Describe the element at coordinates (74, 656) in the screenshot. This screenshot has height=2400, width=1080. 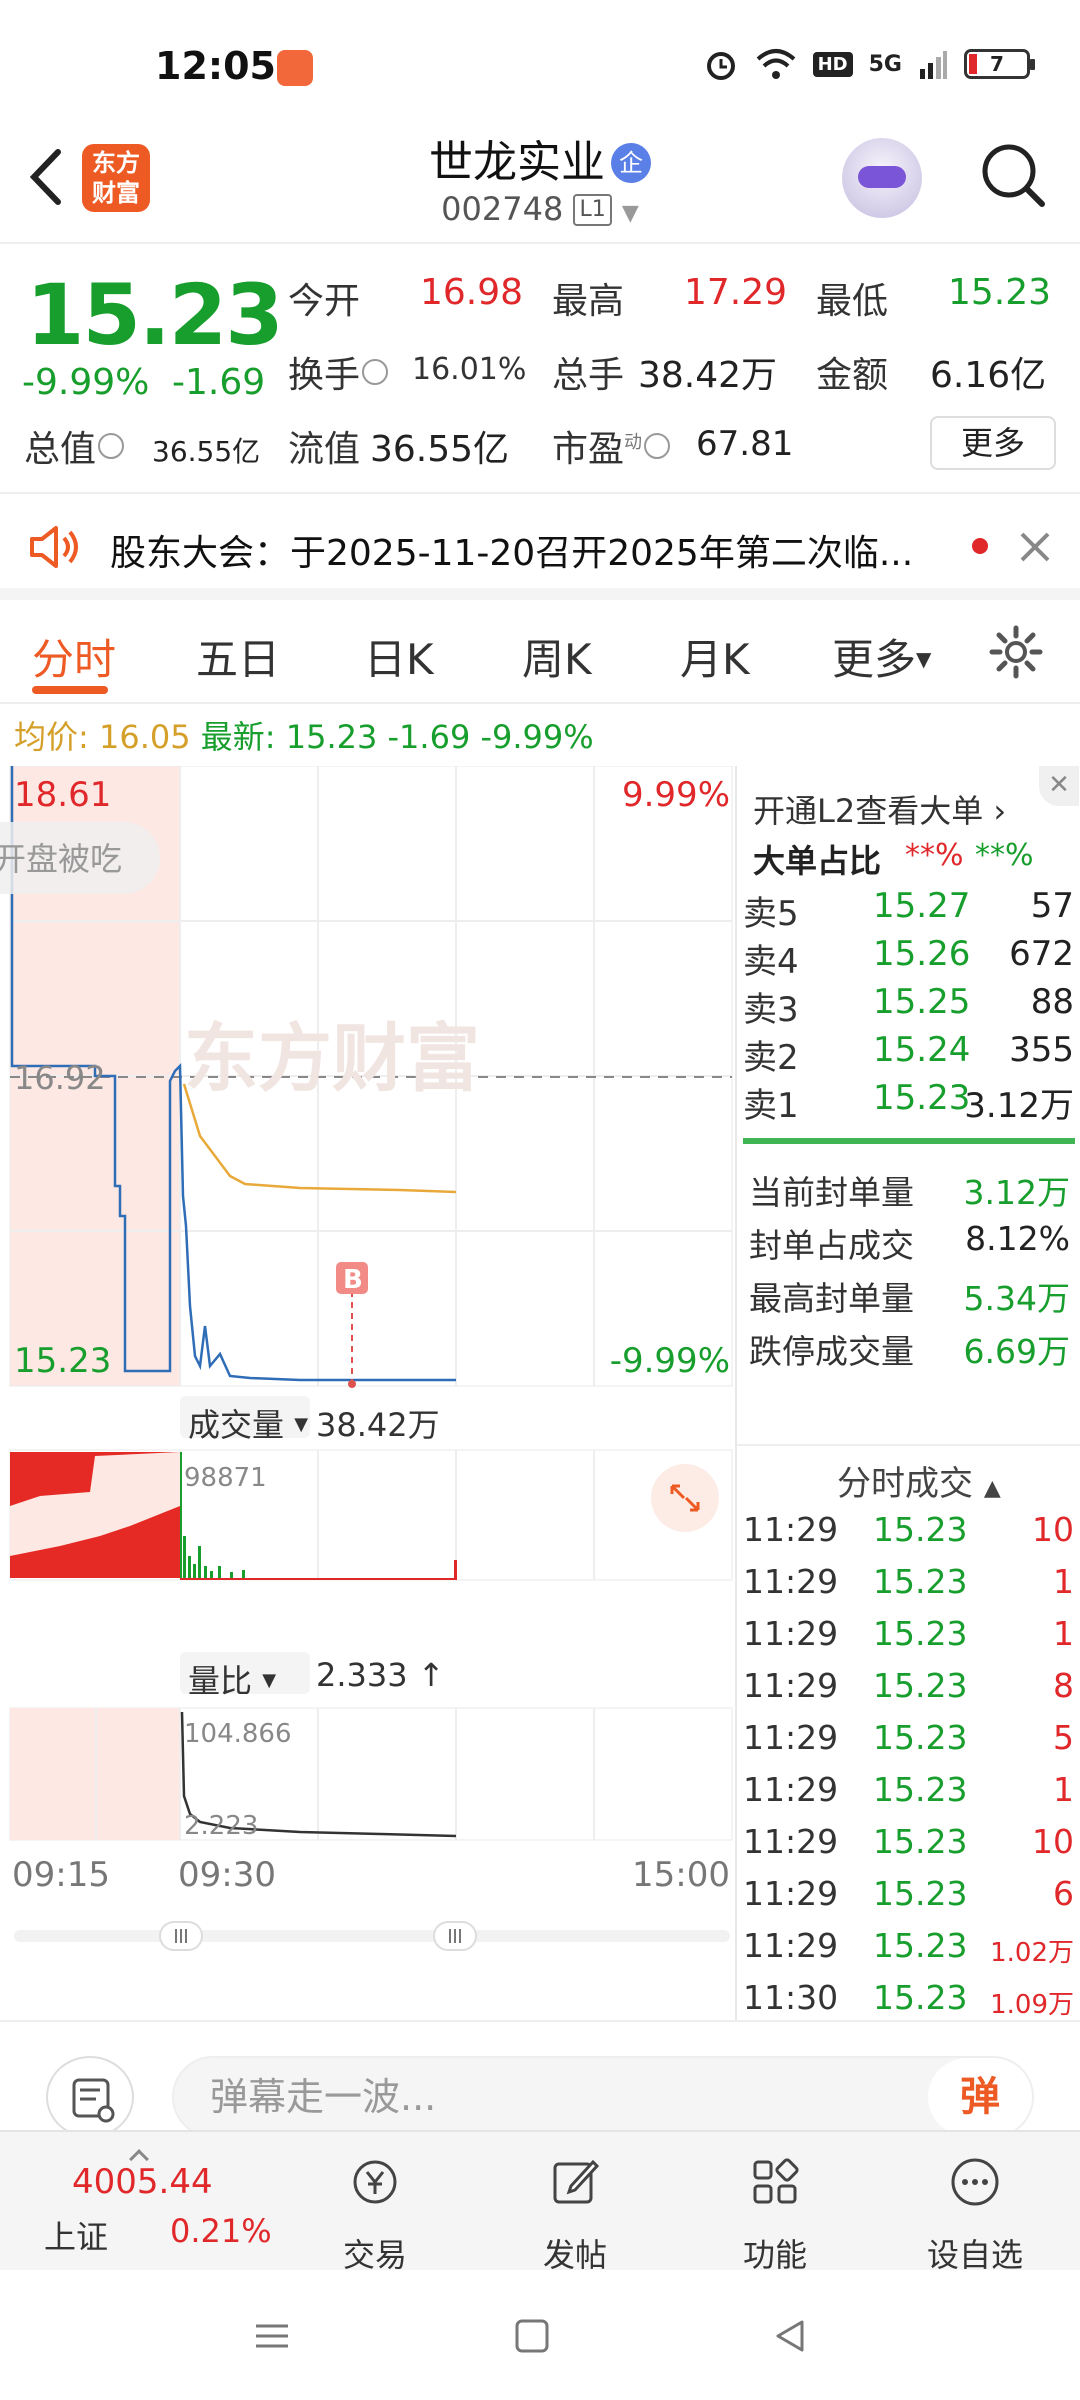
I see `tab-intraday: 分时` at that location.